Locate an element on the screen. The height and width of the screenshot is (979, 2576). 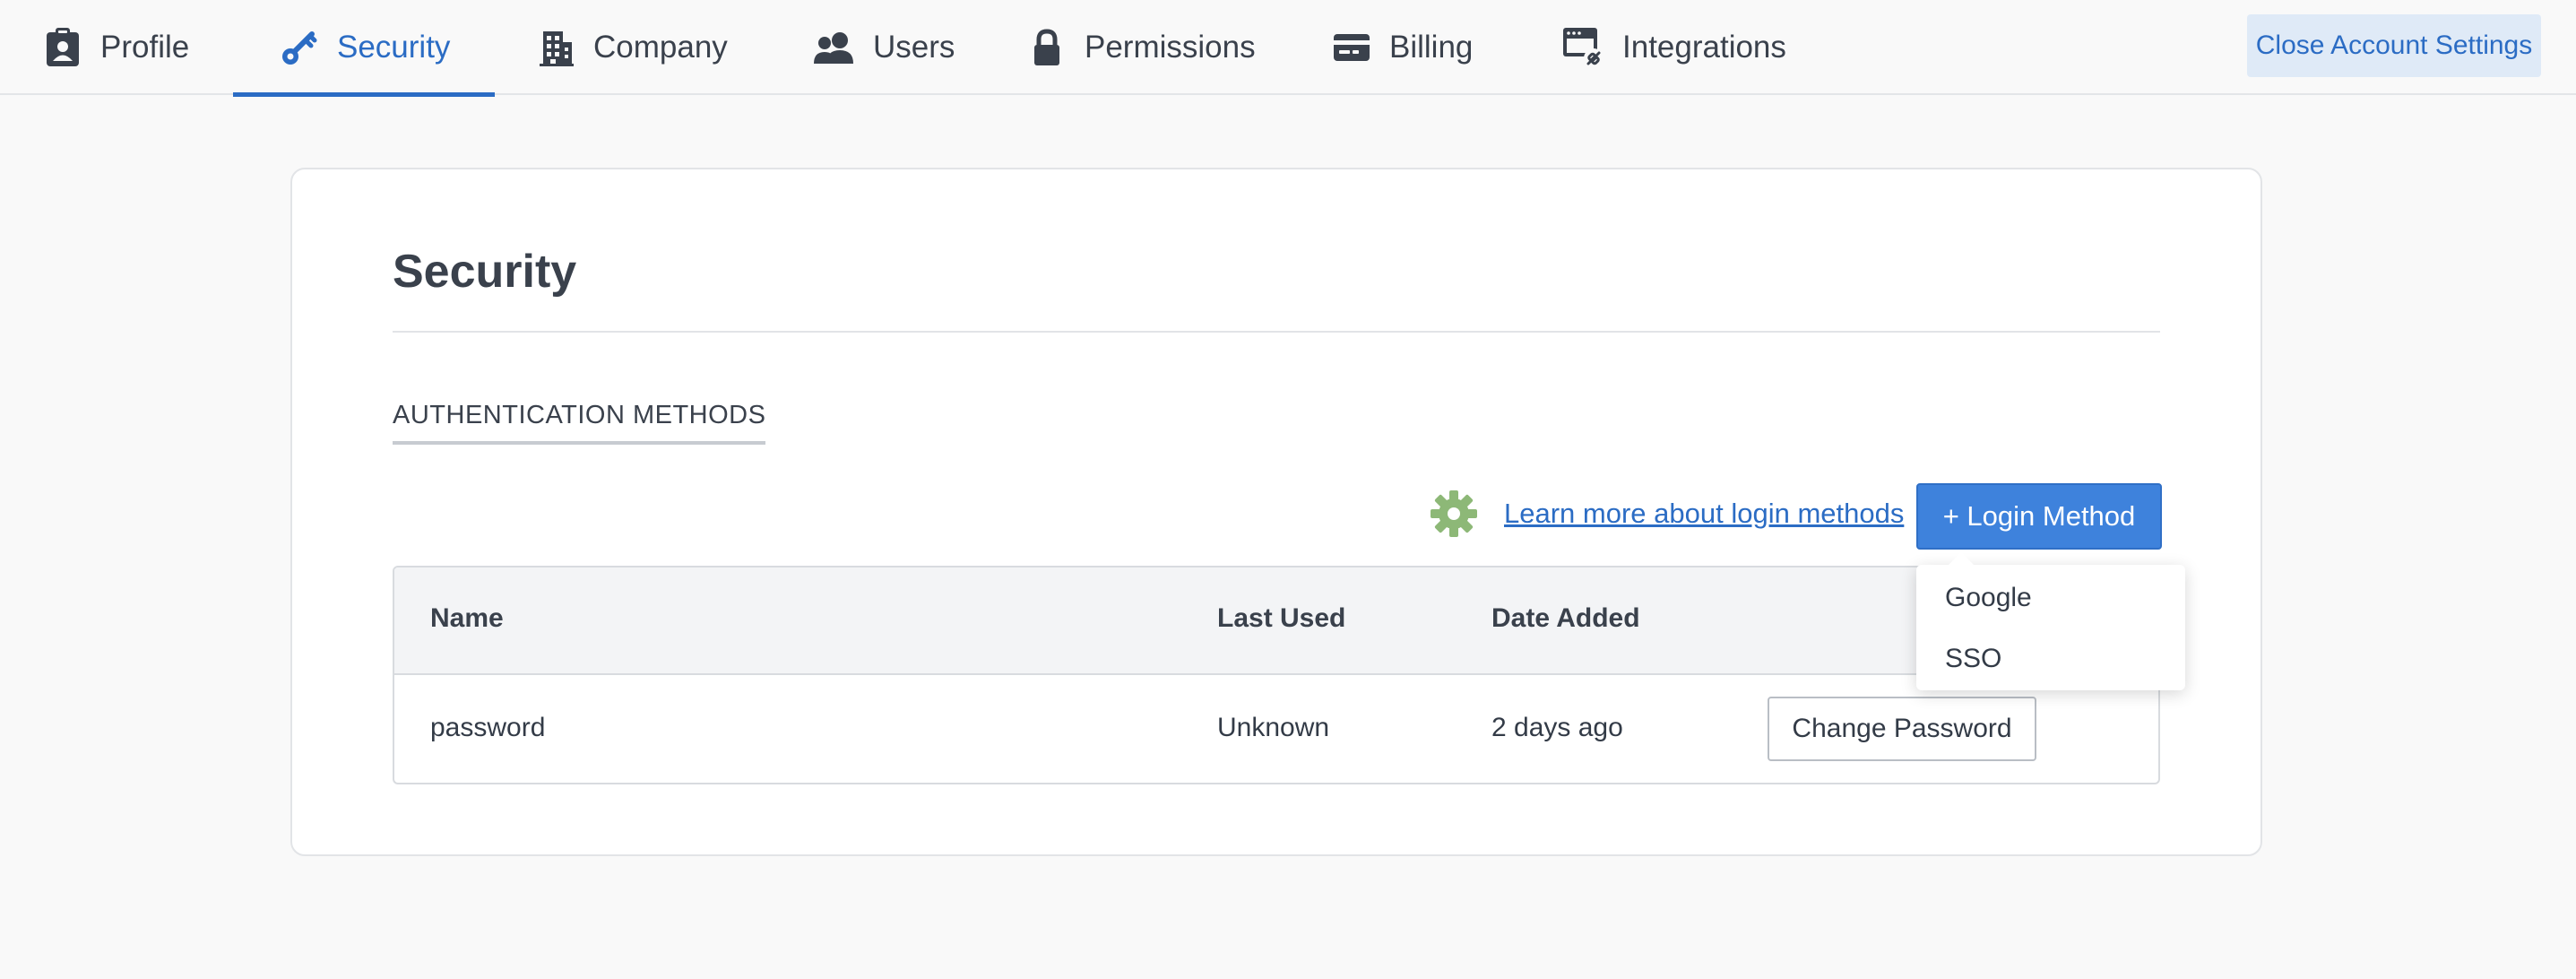
column-header-name: Name is located at coordinates (467, 618).